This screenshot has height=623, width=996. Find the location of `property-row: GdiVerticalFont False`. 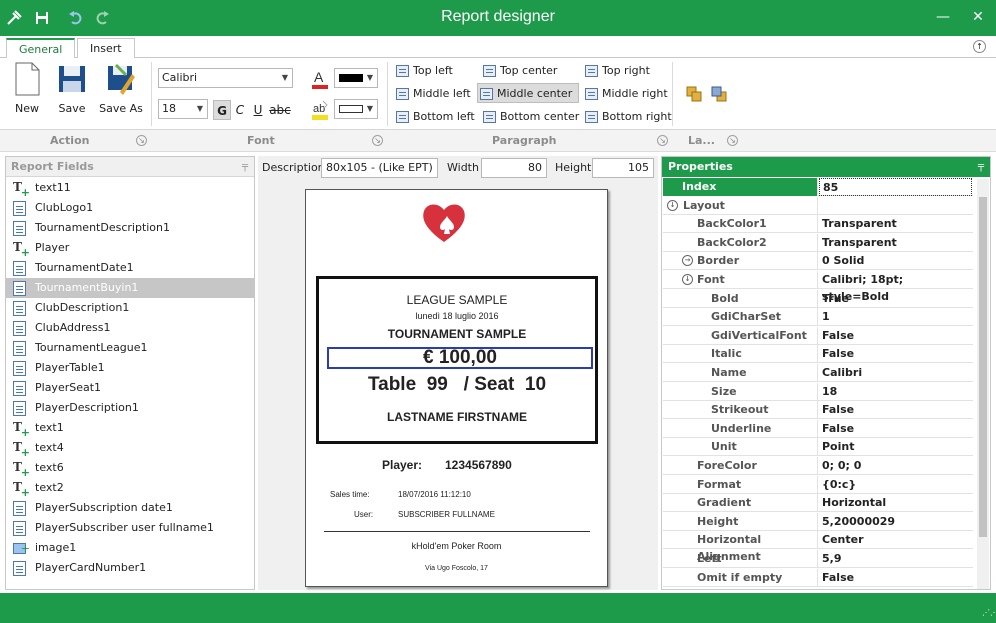

property-row: GdiVerticalFont False is located at coordinates (818, 335).